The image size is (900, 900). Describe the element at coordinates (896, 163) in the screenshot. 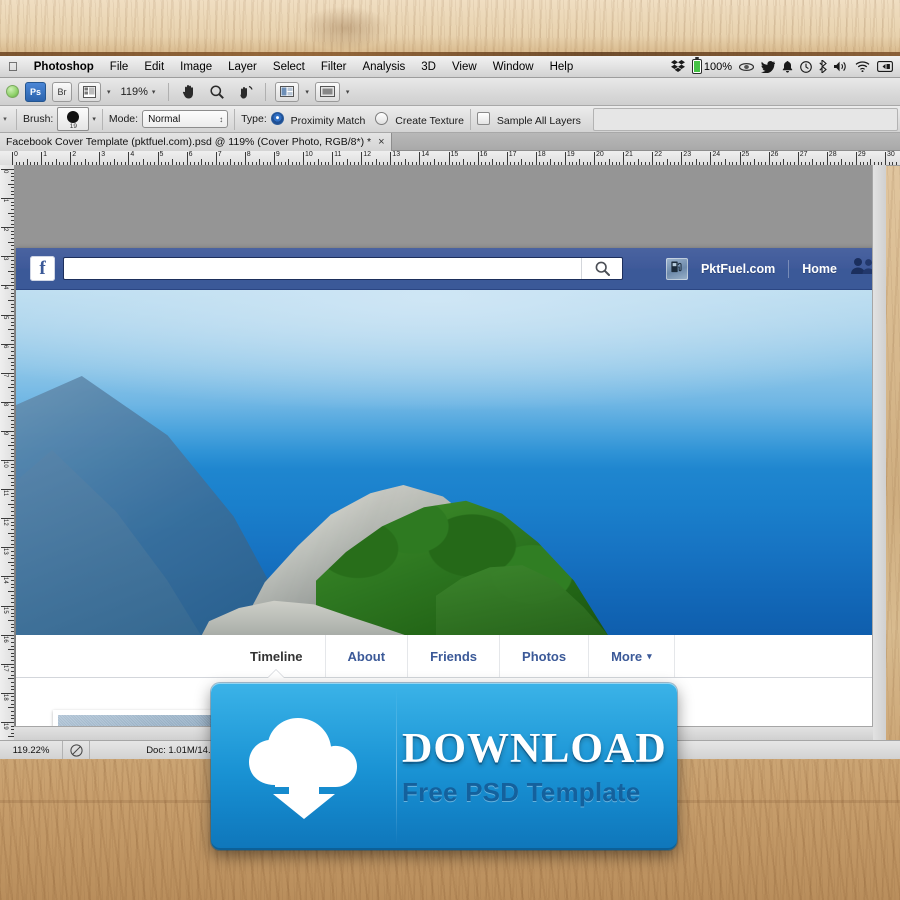

I see `ruler-tick-minor` at that location.